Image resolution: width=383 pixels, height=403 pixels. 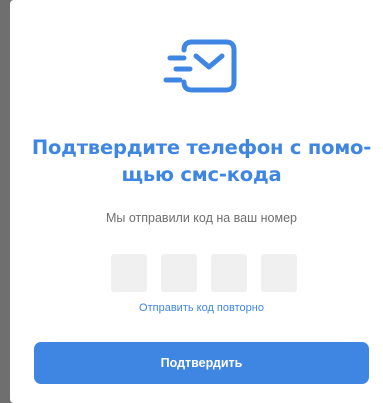 What do you see at coordinates (202, 69) in the screenshot?
I see `envelope-fast-icon` at bounding box center [202, 69].